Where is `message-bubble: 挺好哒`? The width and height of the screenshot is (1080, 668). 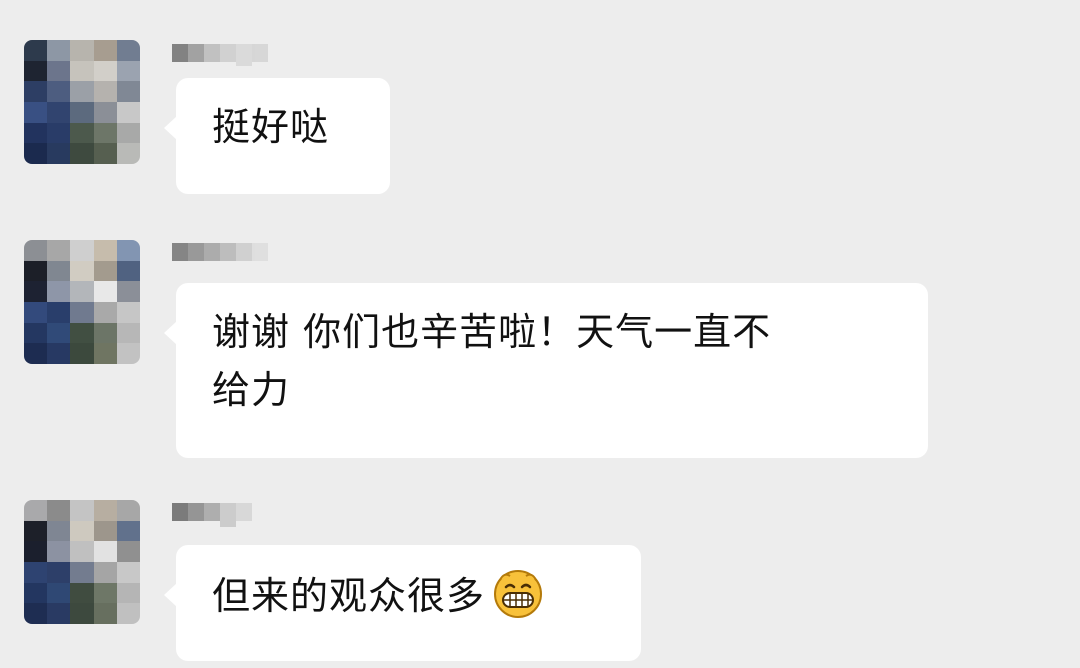
message-bubble: 挺好哒 is located at coordinates (277, 136).